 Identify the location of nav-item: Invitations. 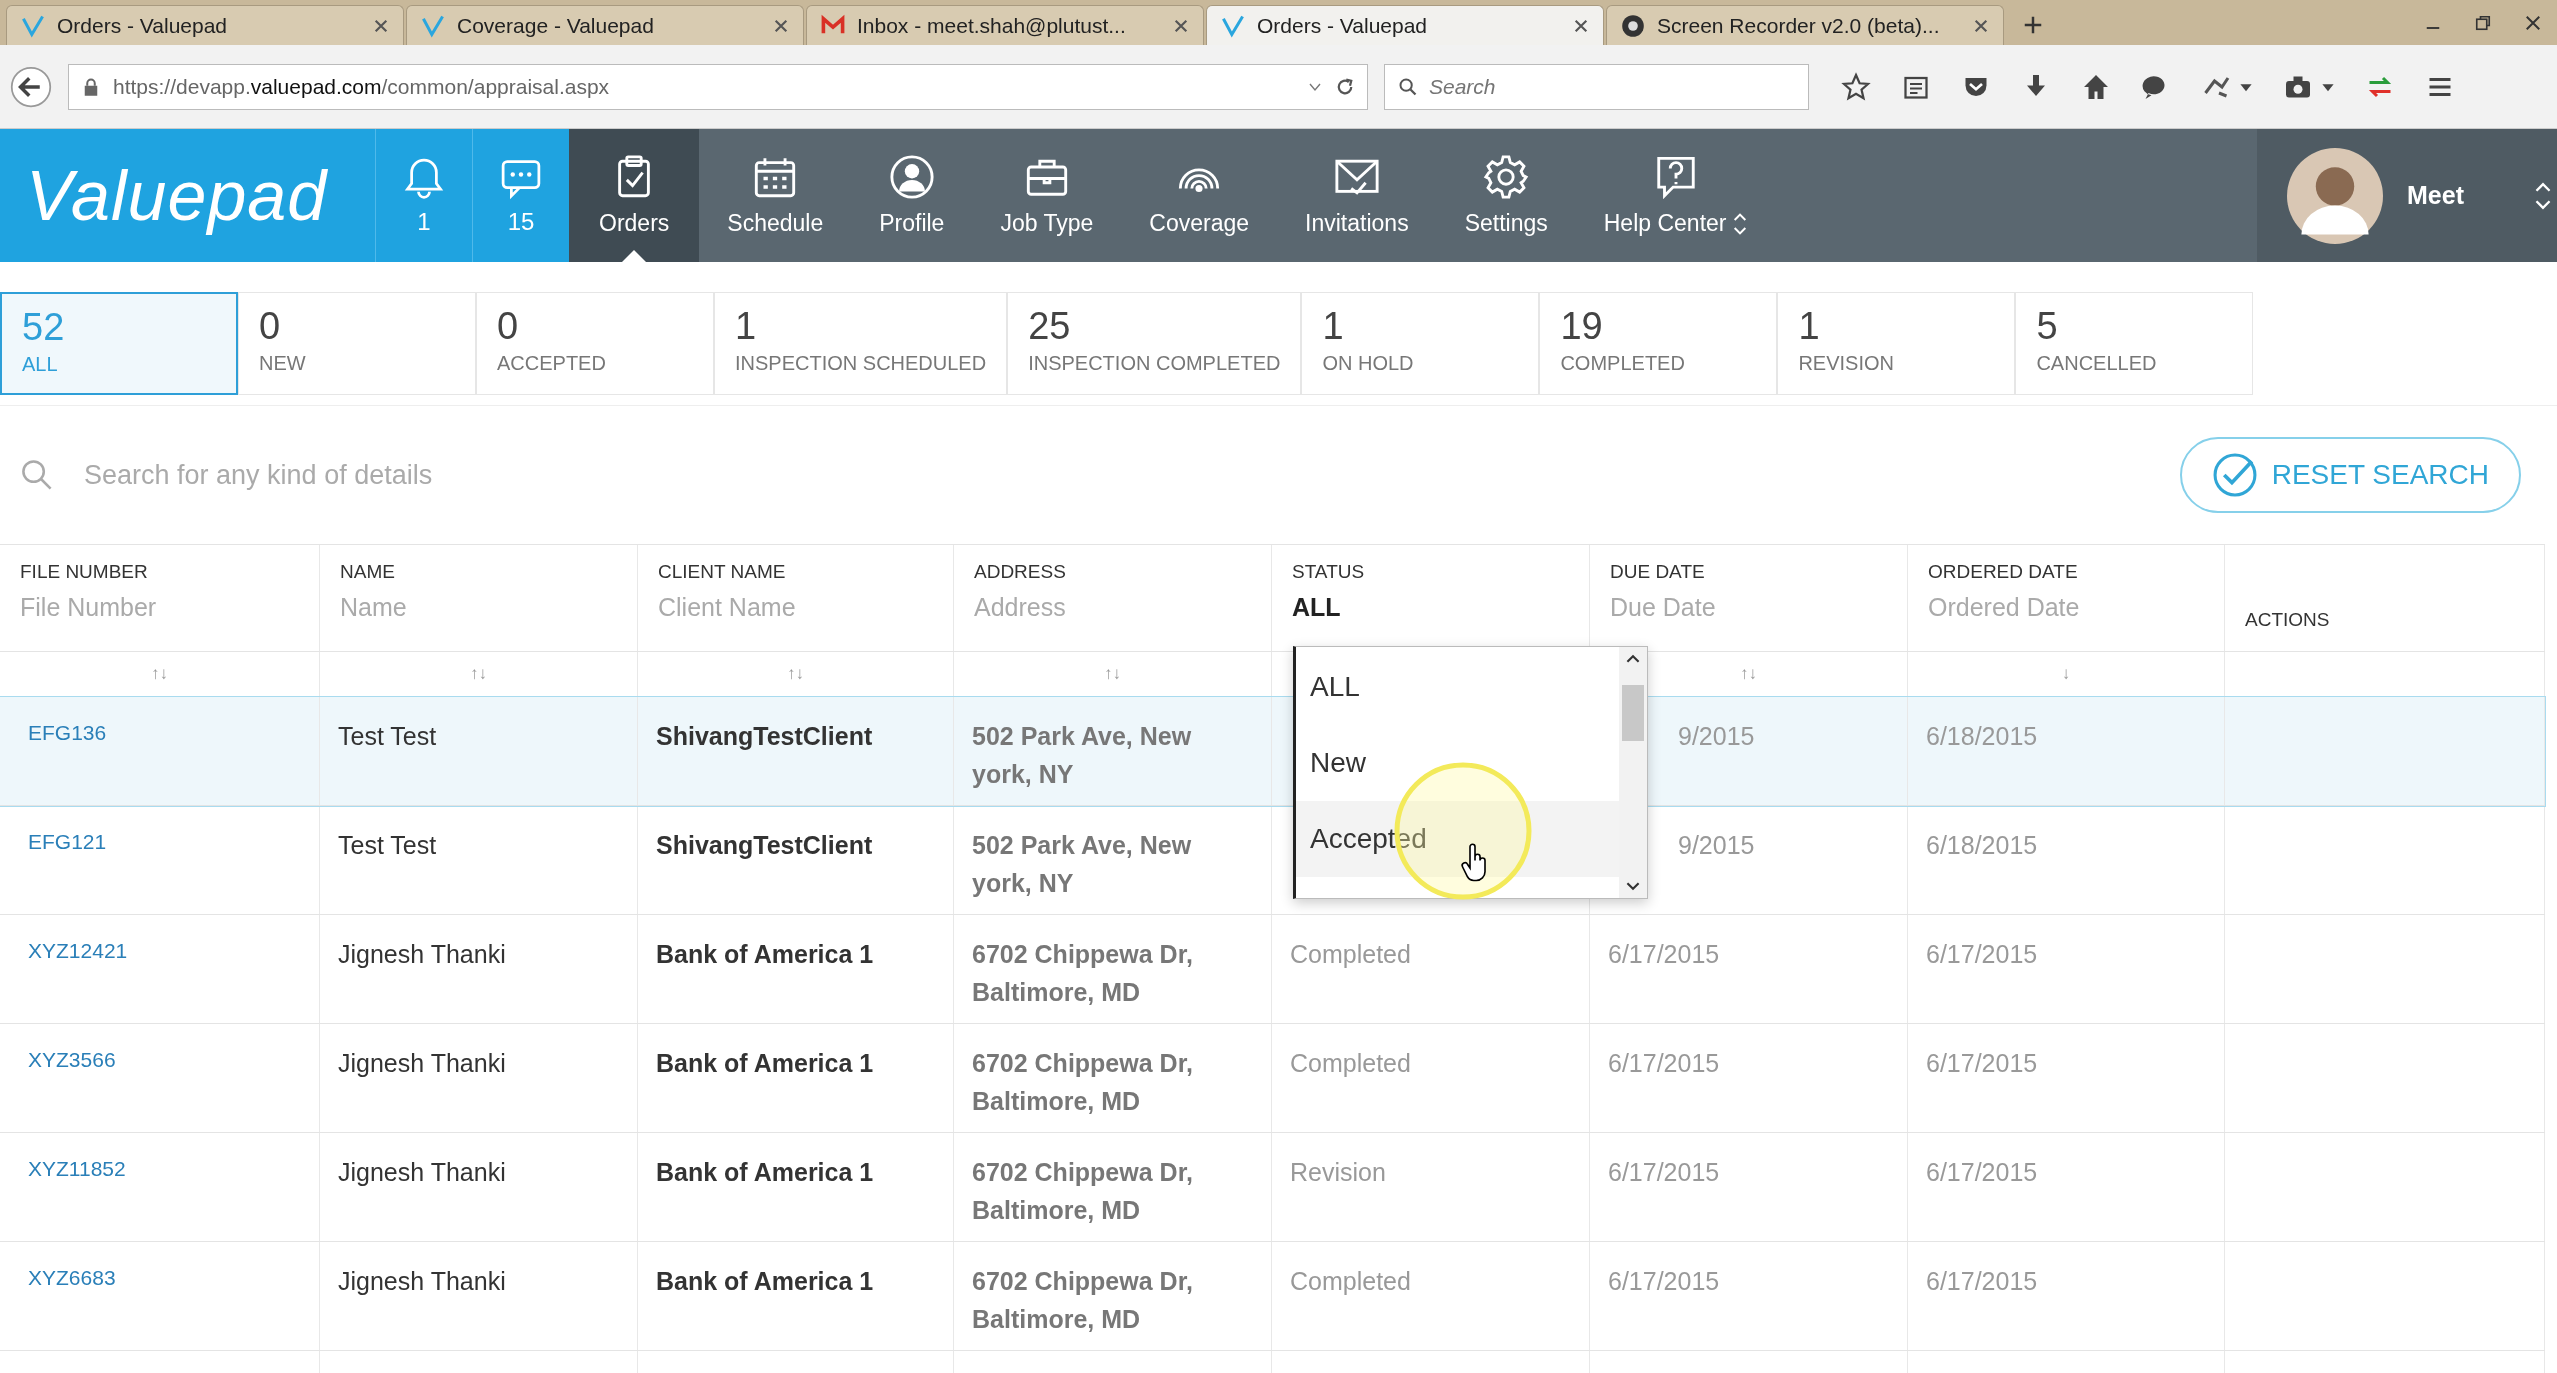
(1357, 195).